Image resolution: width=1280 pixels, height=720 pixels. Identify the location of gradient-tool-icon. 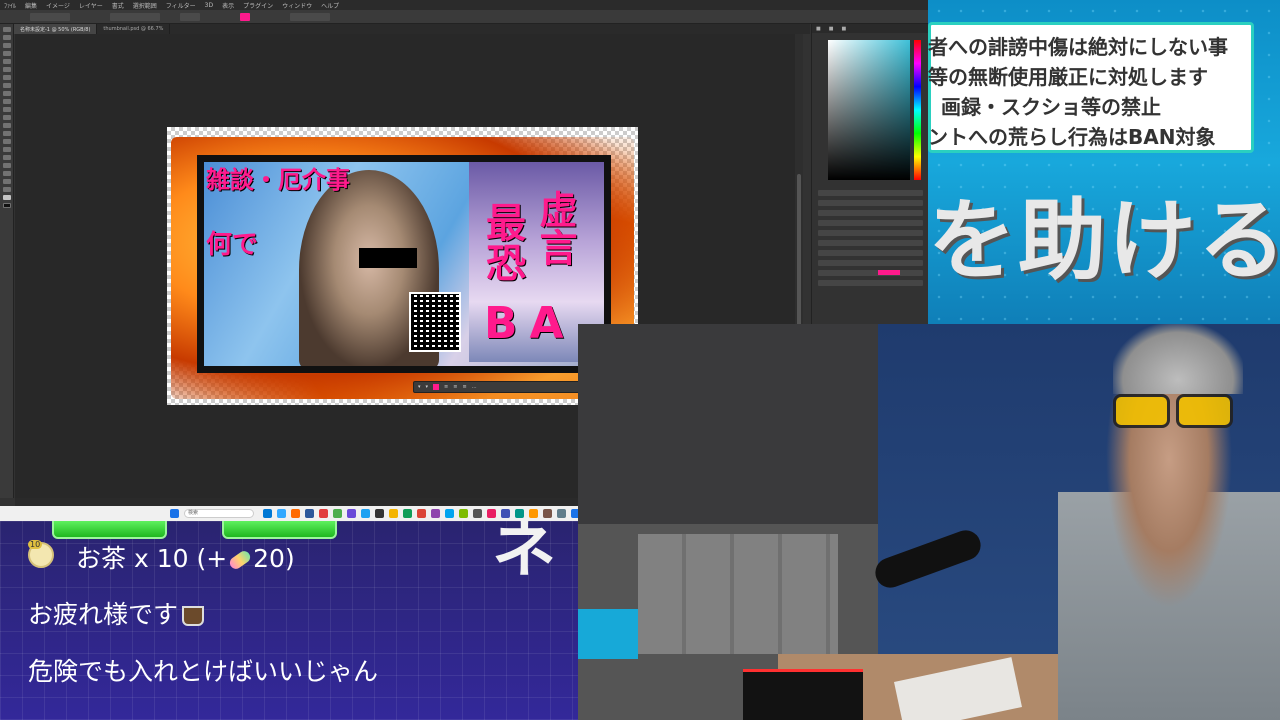
(6, 125).